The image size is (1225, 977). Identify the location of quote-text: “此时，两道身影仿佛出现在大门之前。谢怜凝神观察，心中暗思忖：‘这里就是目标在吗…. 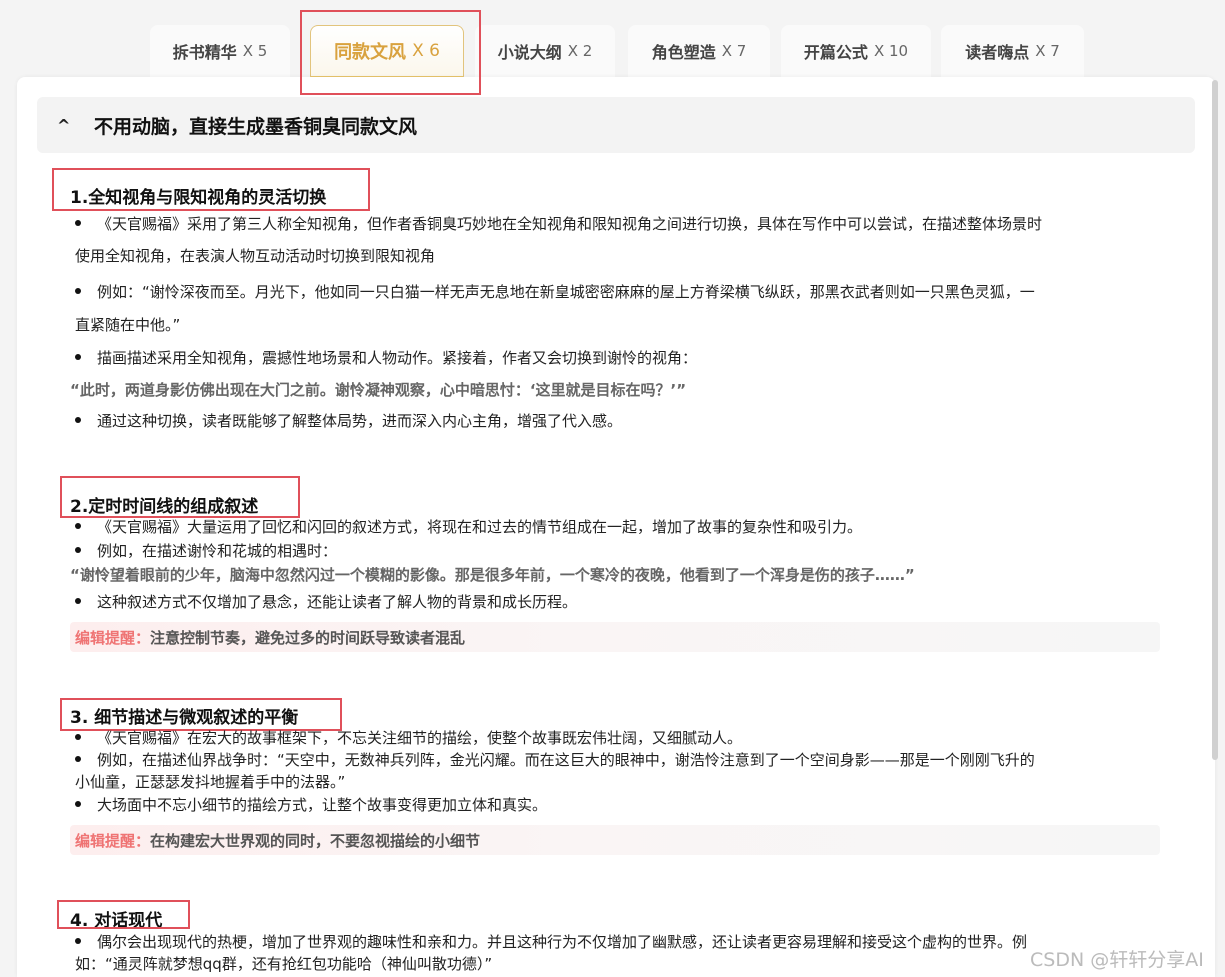
(378, 390).